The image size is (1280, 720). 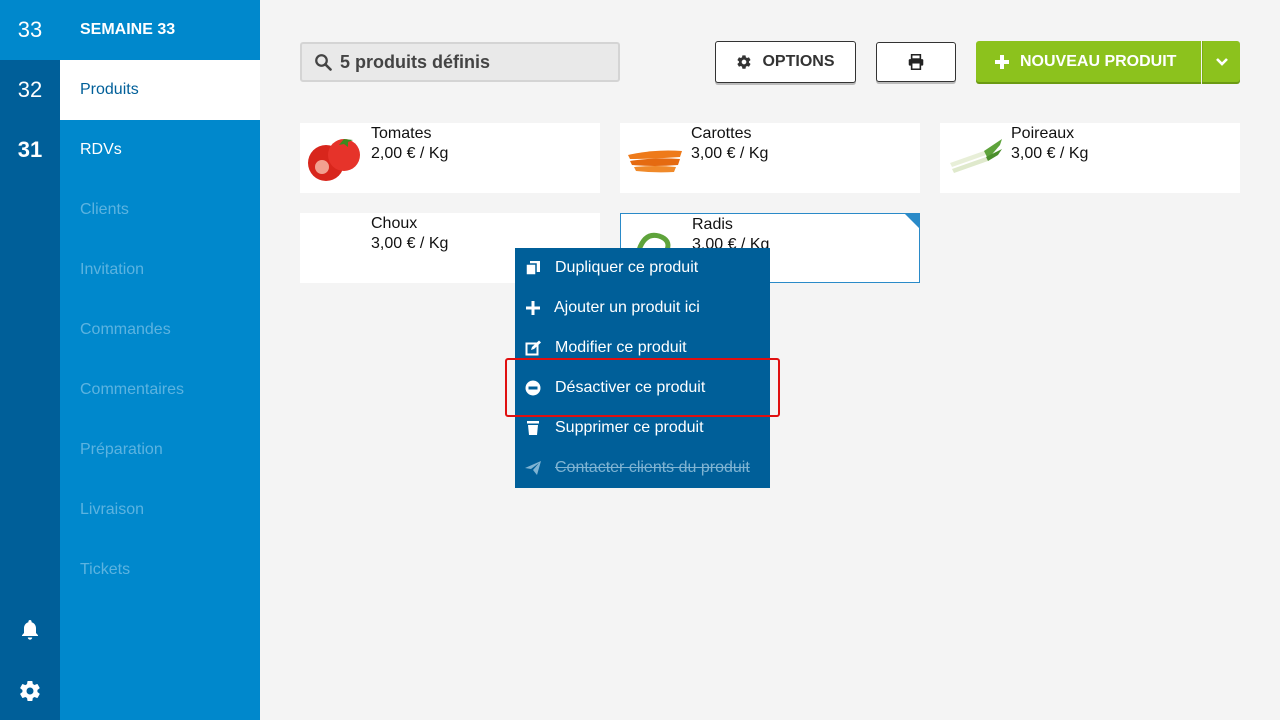 What do you see at coordinates (1098, 61) in the screenshot?
I see `new-product-label: NOUVEAU PRODUIT` at bounding box center [1098, 61].